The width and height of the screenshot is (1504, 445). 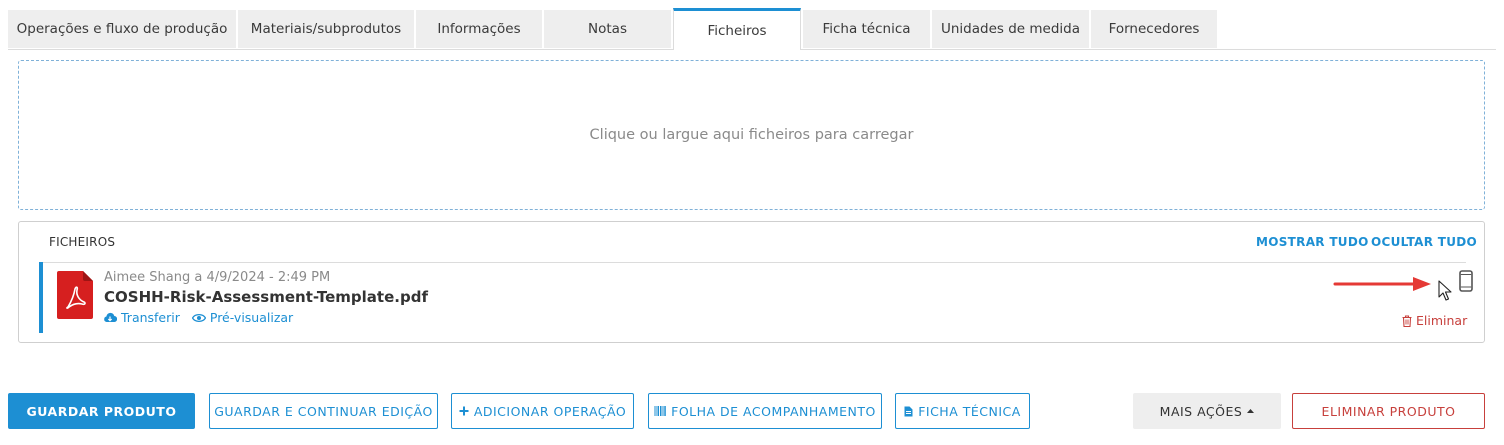 What do you see at coordinates (266, 297) in the screenshot?
I see `file-name: COSHH-Risk-Assessment-Template.pdf` at bounding box center [266, 297].